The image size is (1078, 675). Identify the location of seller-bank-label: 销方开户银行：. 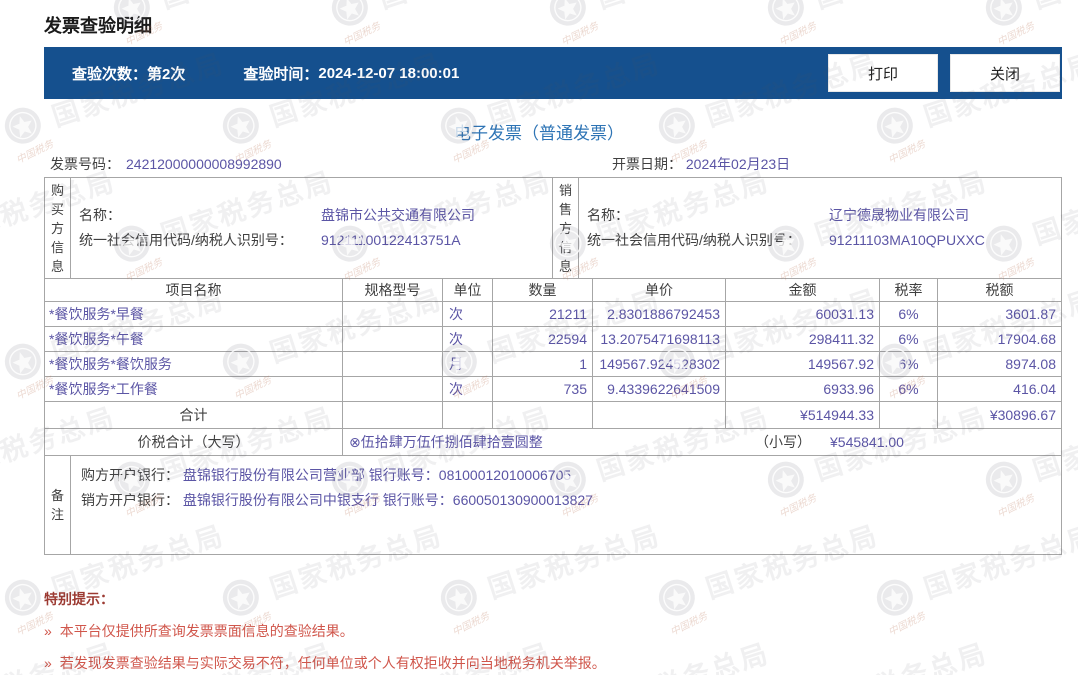
(130, 500).